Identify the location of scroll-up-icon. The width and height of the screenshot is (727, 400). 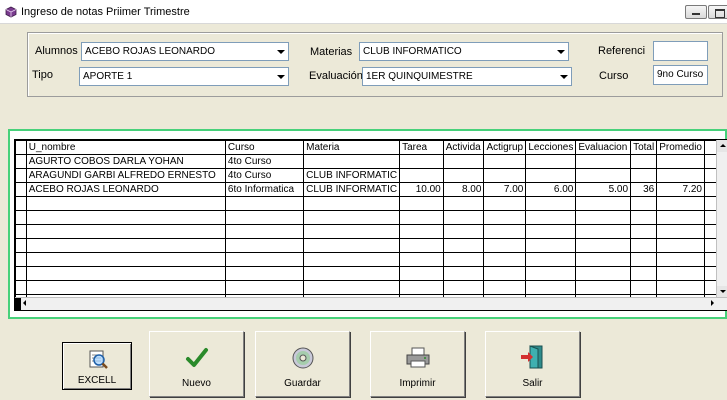
(722, 146).